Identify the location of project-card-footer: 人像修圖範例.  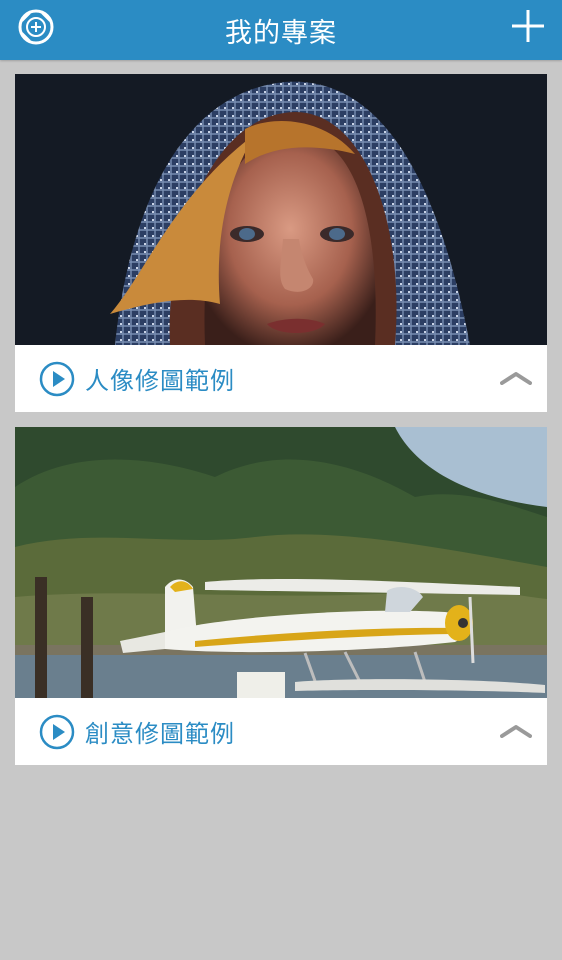
(281, 378).